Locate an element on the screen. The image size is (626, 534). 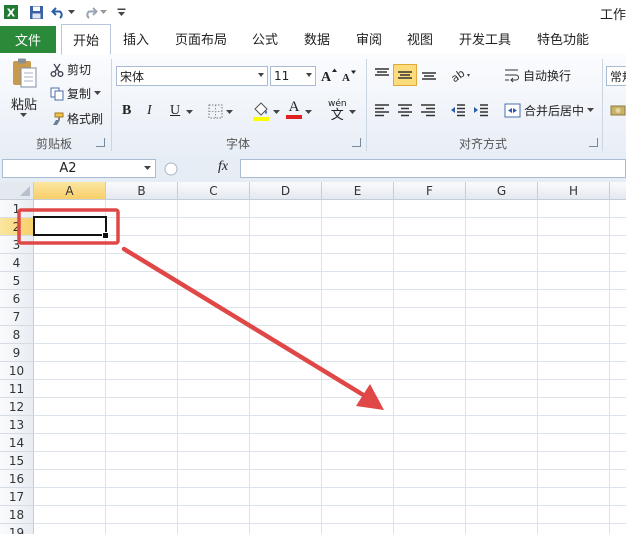
highlight-box is located at coordinates (68, 226).